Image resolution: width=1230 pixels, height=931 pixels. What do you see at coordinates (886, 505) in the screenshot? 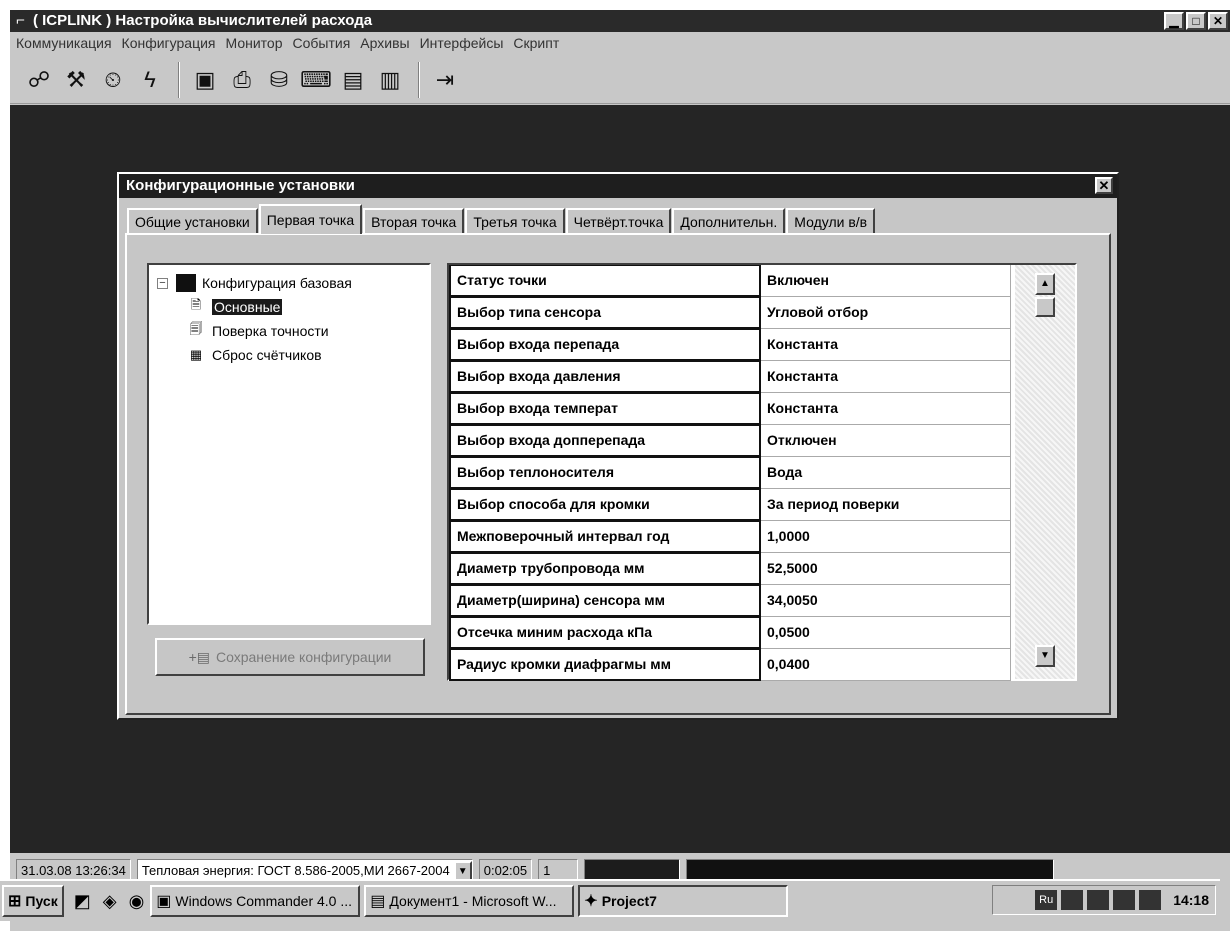
I see `property-value: За период поверки` at bounding box center [886, 505].